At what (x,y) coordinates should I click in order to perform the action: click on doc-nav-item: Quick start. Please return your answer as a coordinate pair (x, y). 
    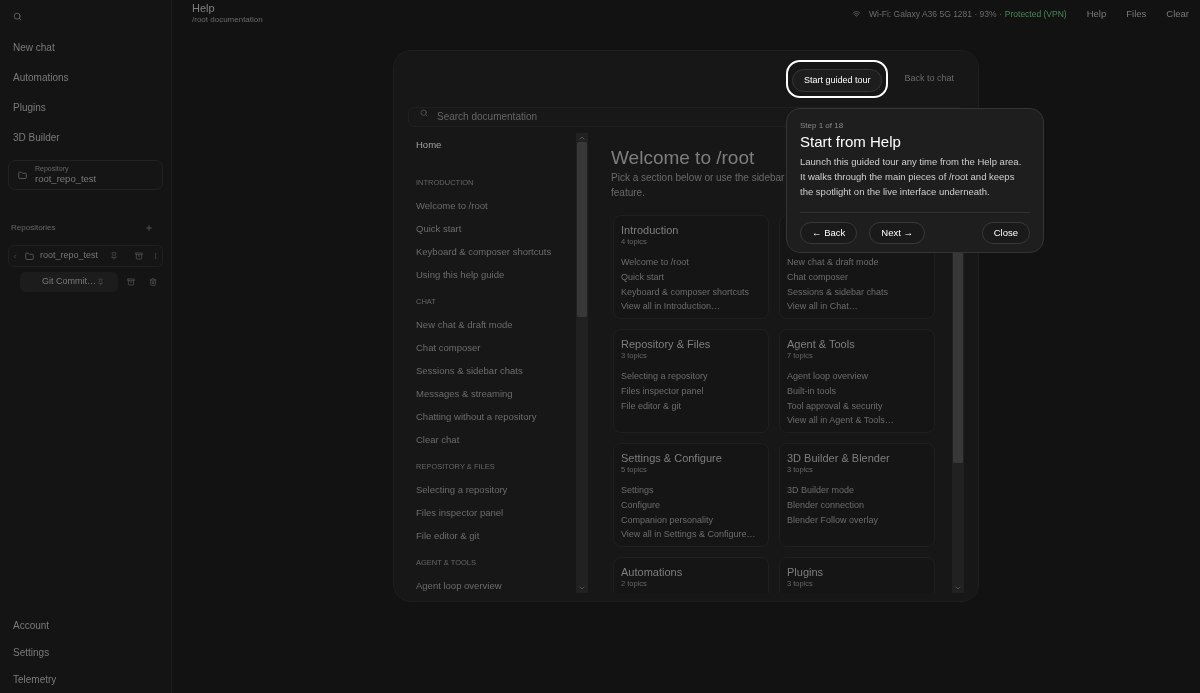
    Looking at the image, I should click on (439, 229).